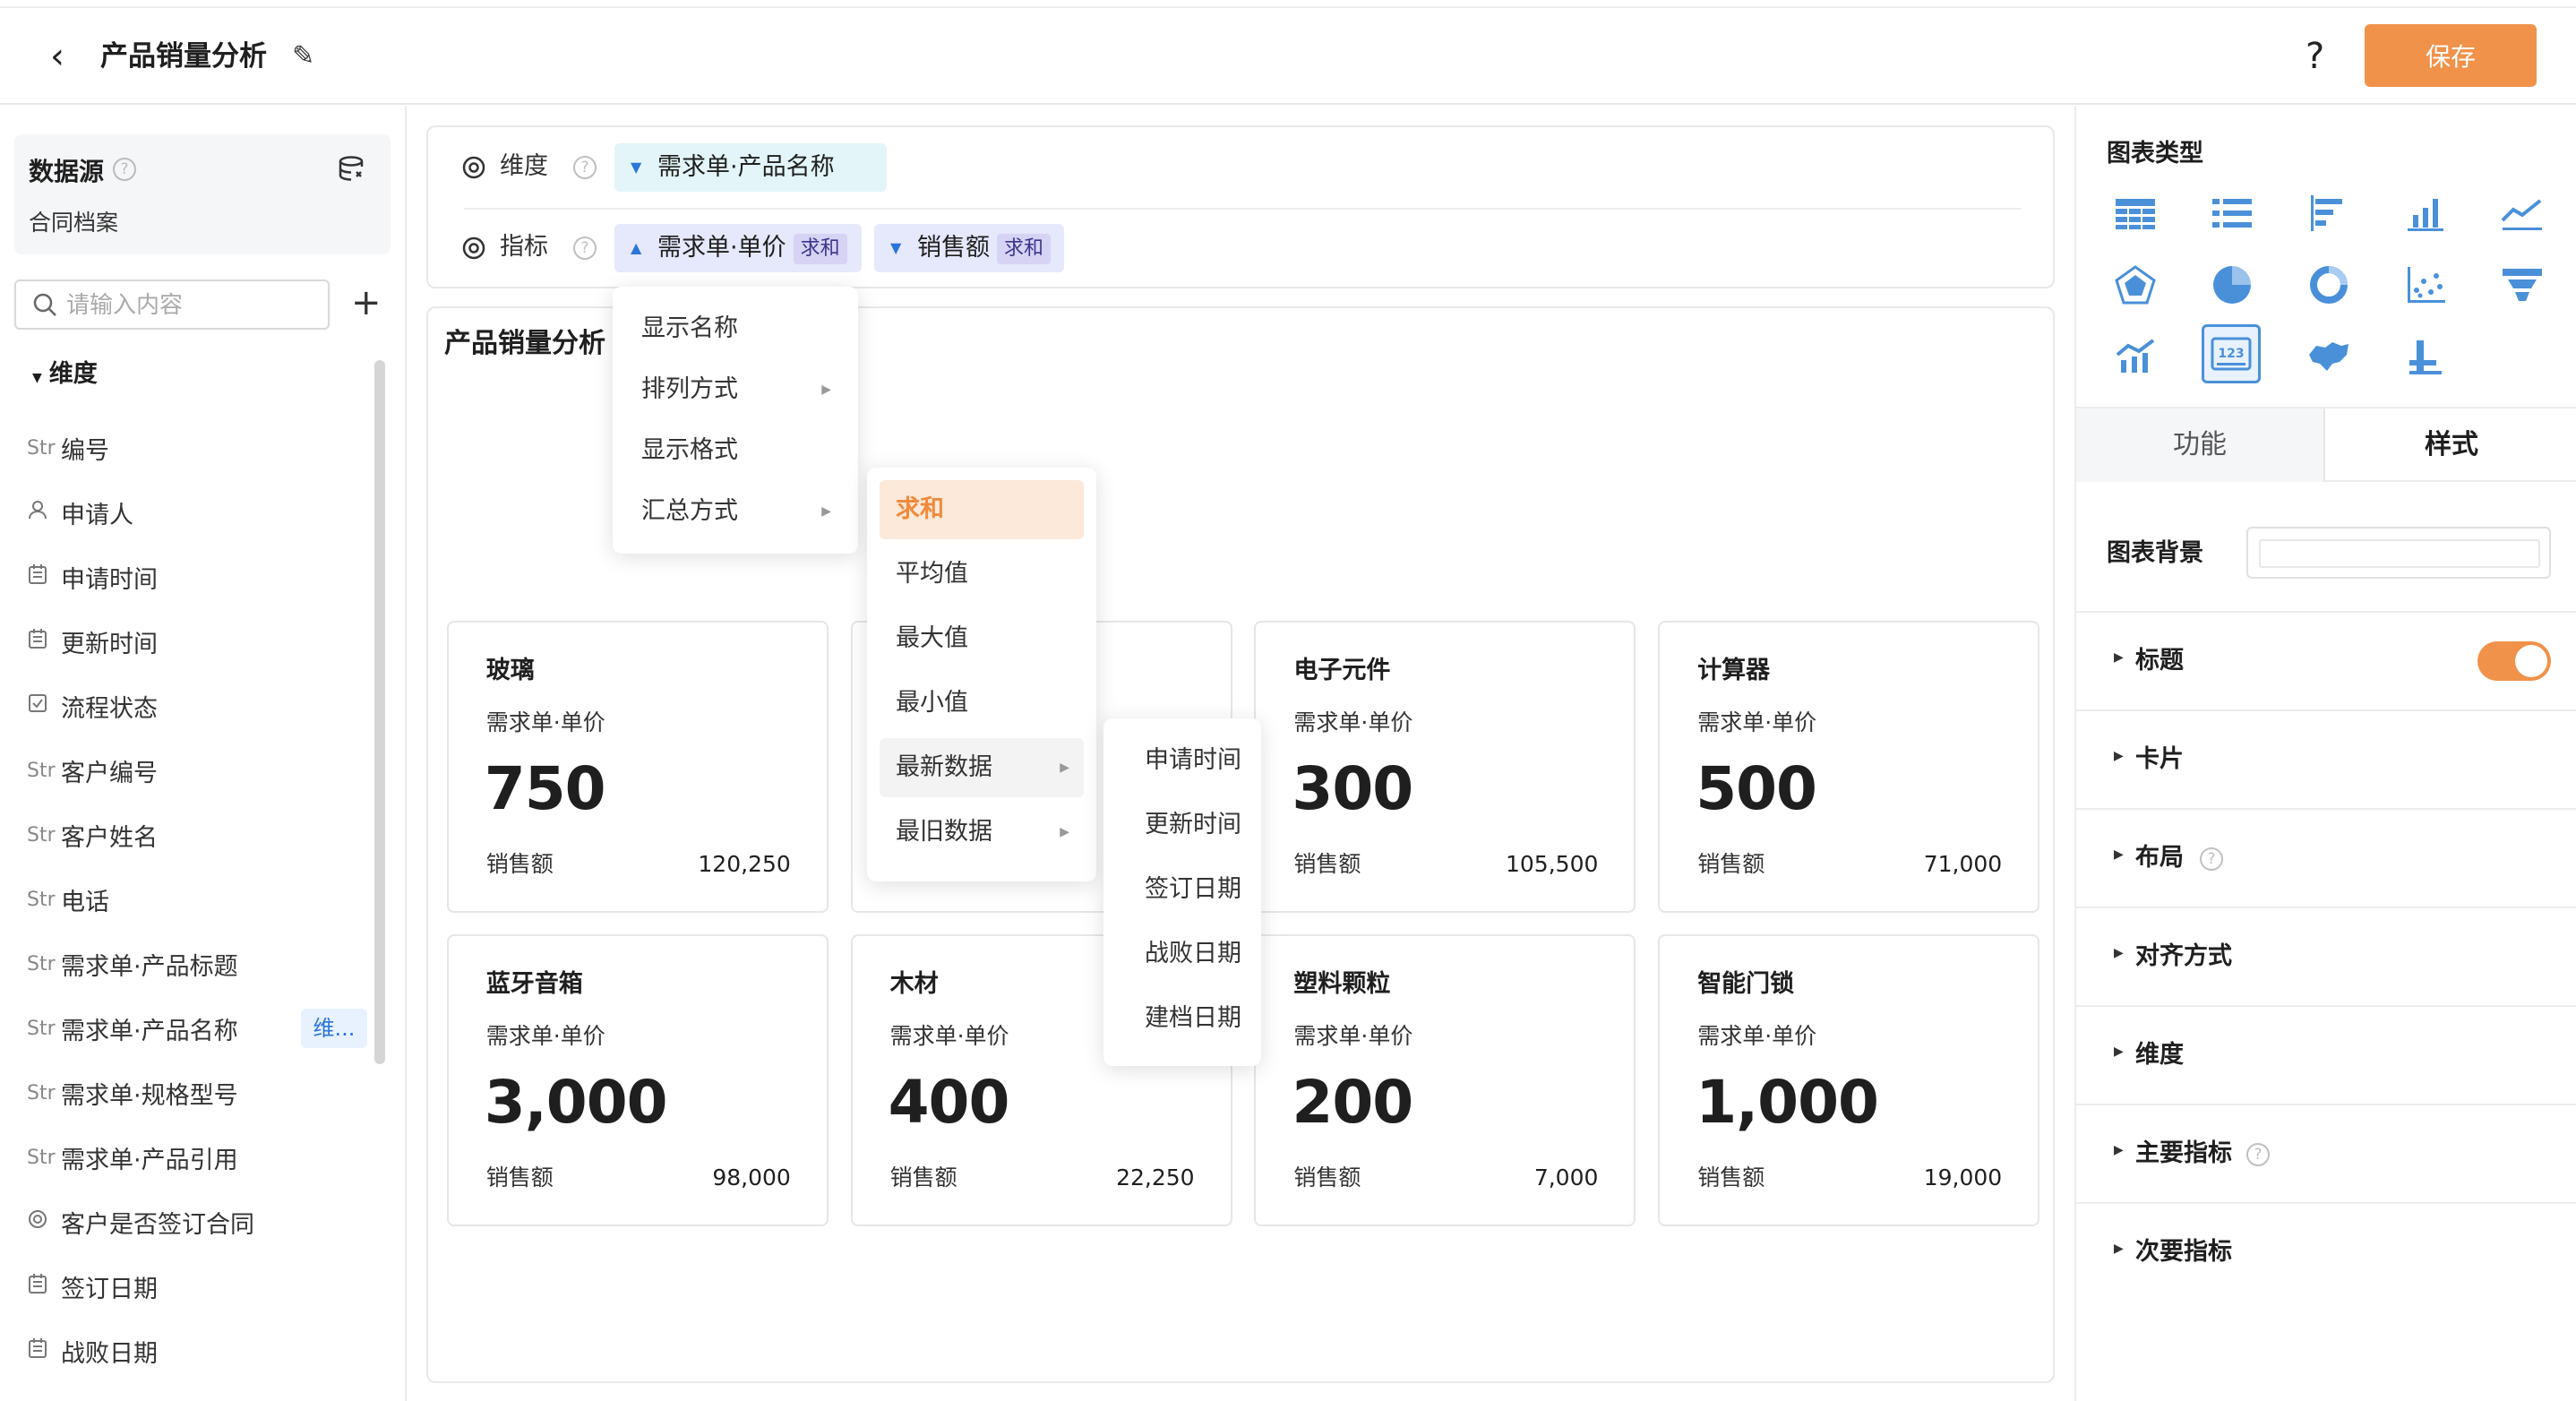 Image resolution: width=2576 pixels, height=1401 pixels. Describe the element at coordinates (982, 638) in the screenshot. I see `menu-item-max: 最大值` at that location.